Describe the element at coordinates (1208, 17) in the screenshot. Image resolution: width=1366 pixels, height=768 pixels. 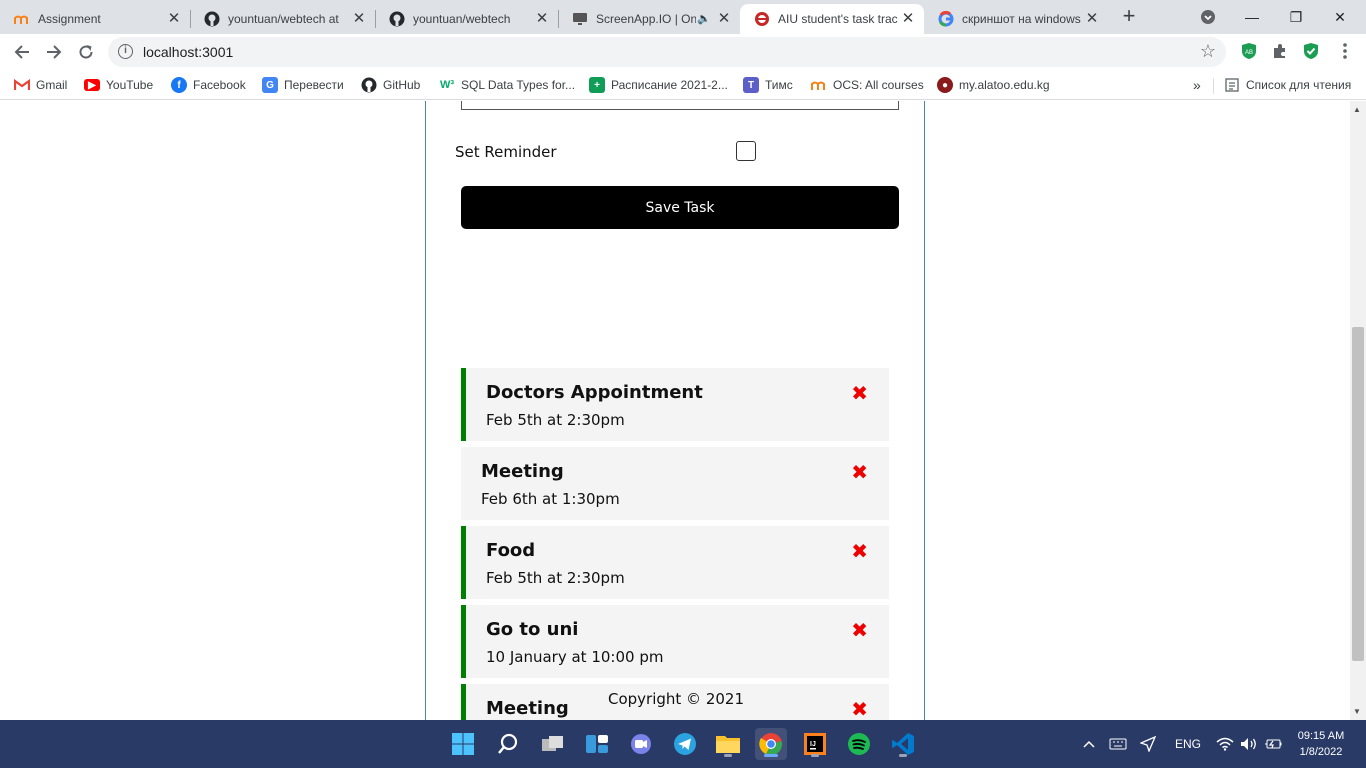
I see `tab-search-button` at that location.